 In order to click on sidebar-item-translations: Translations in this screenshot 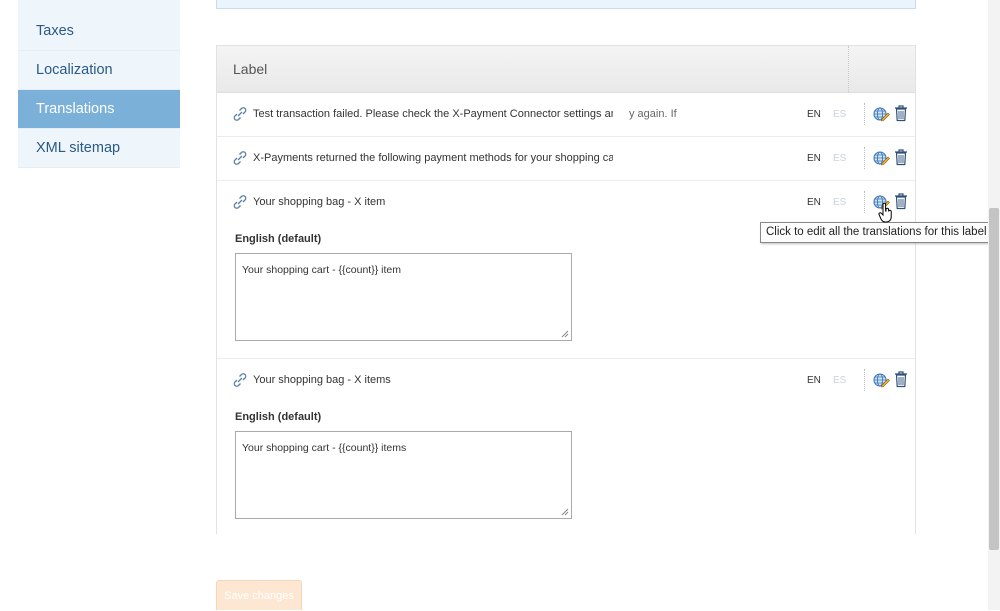, I will do `click(99, 109)`.